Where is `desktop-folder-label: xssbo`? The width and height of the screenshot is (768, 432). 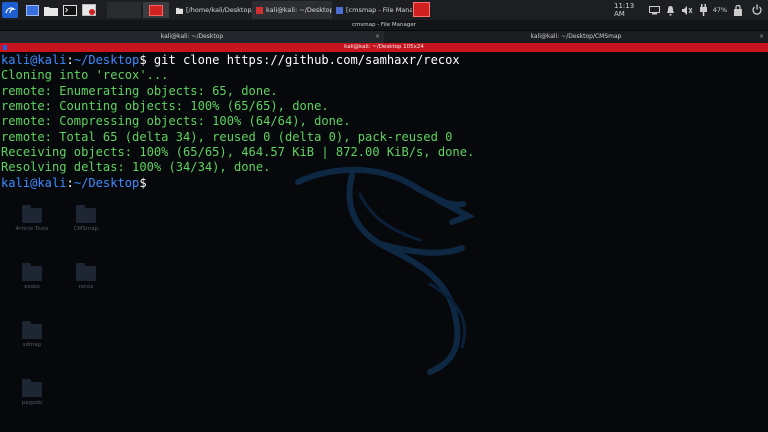
desktop-folder-label: xssbo is located at coordinates (32, 287).